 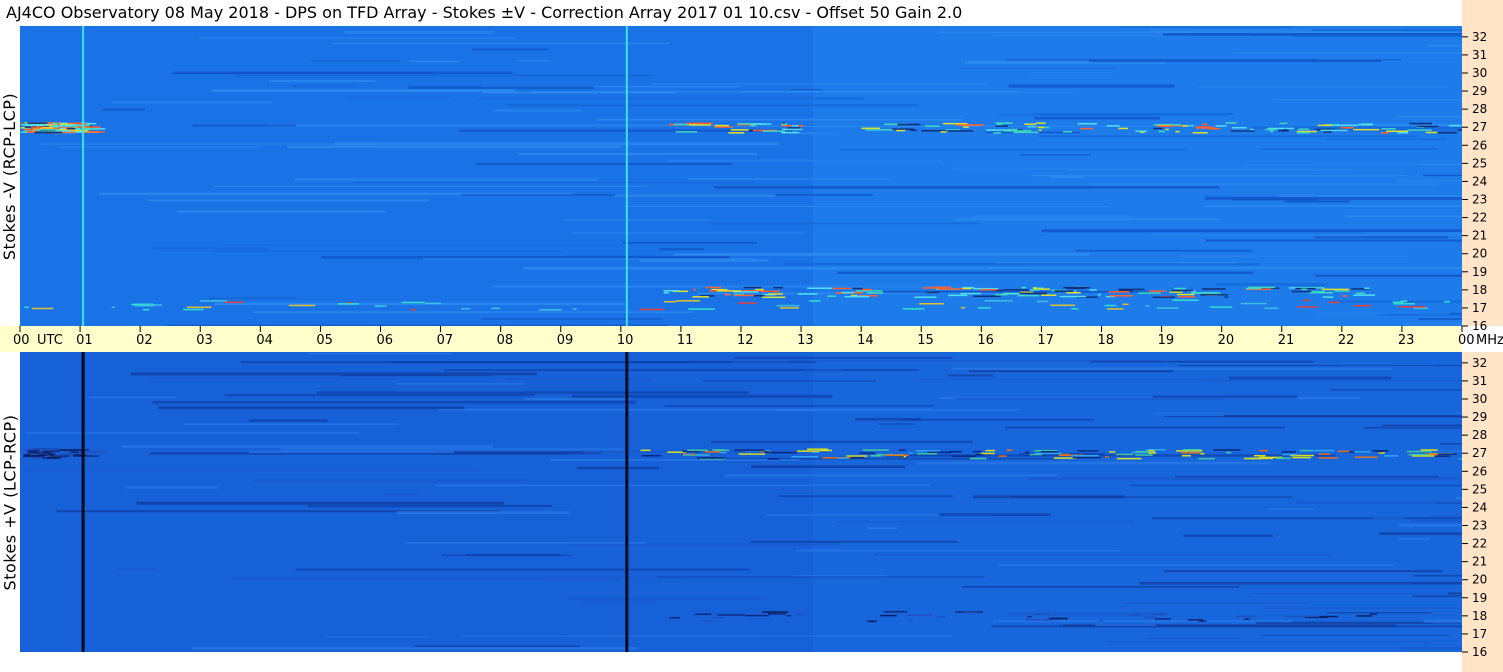 I want to click on utc-tick-label: 23, so click(x=1406, y=340).